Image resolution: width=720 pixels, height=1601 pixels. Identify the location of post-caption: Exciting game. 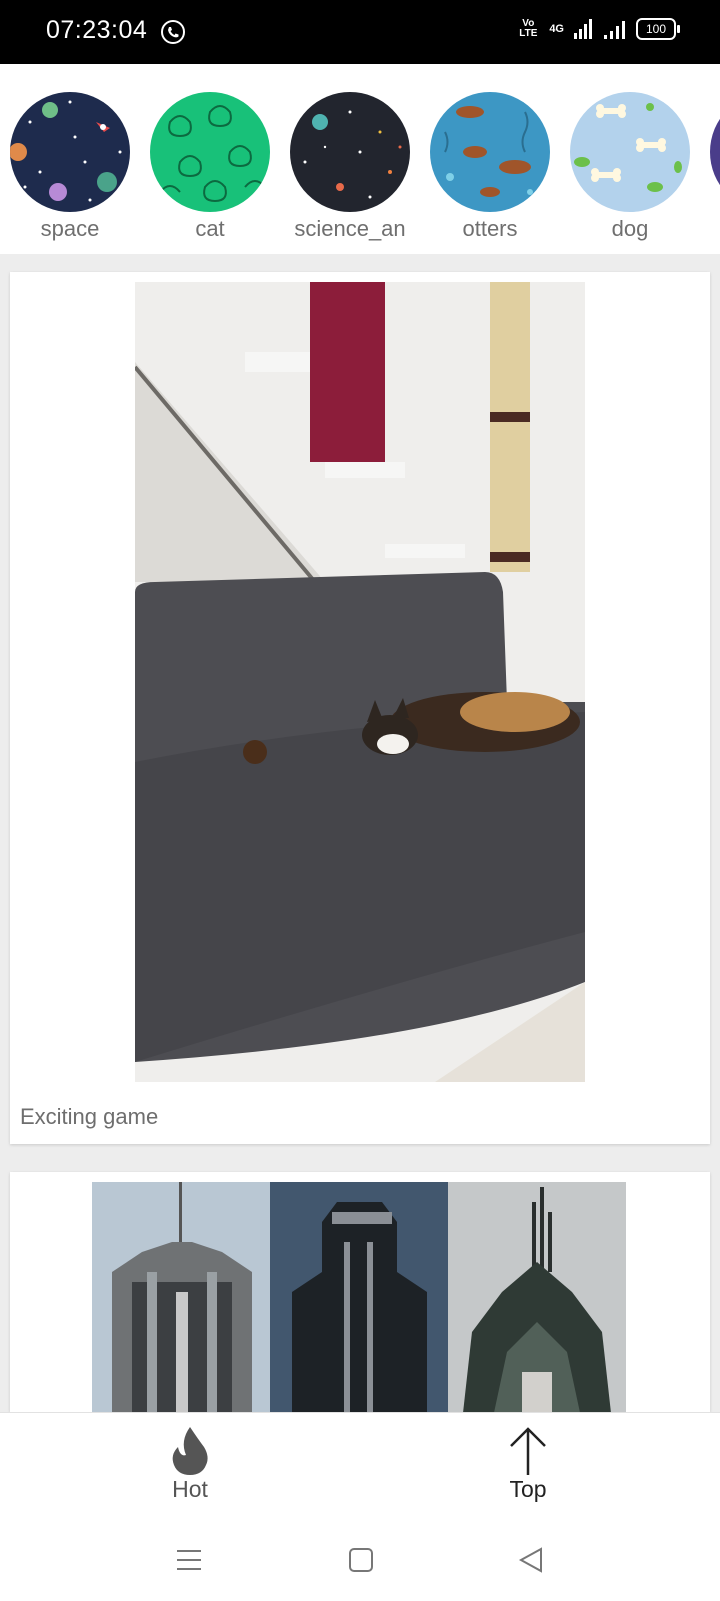
(89, 1116).